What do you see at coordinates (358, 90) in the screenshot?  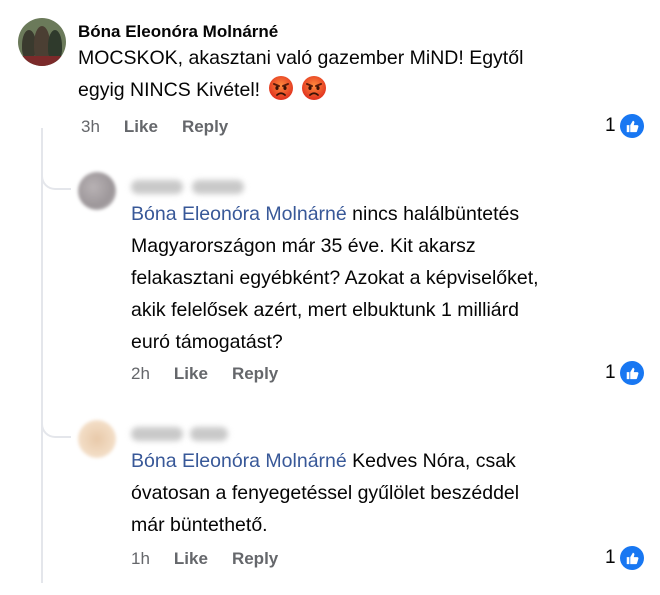 I see `comment-line: egyig NINCS Kivétel!` at bounding box center [358, 90].